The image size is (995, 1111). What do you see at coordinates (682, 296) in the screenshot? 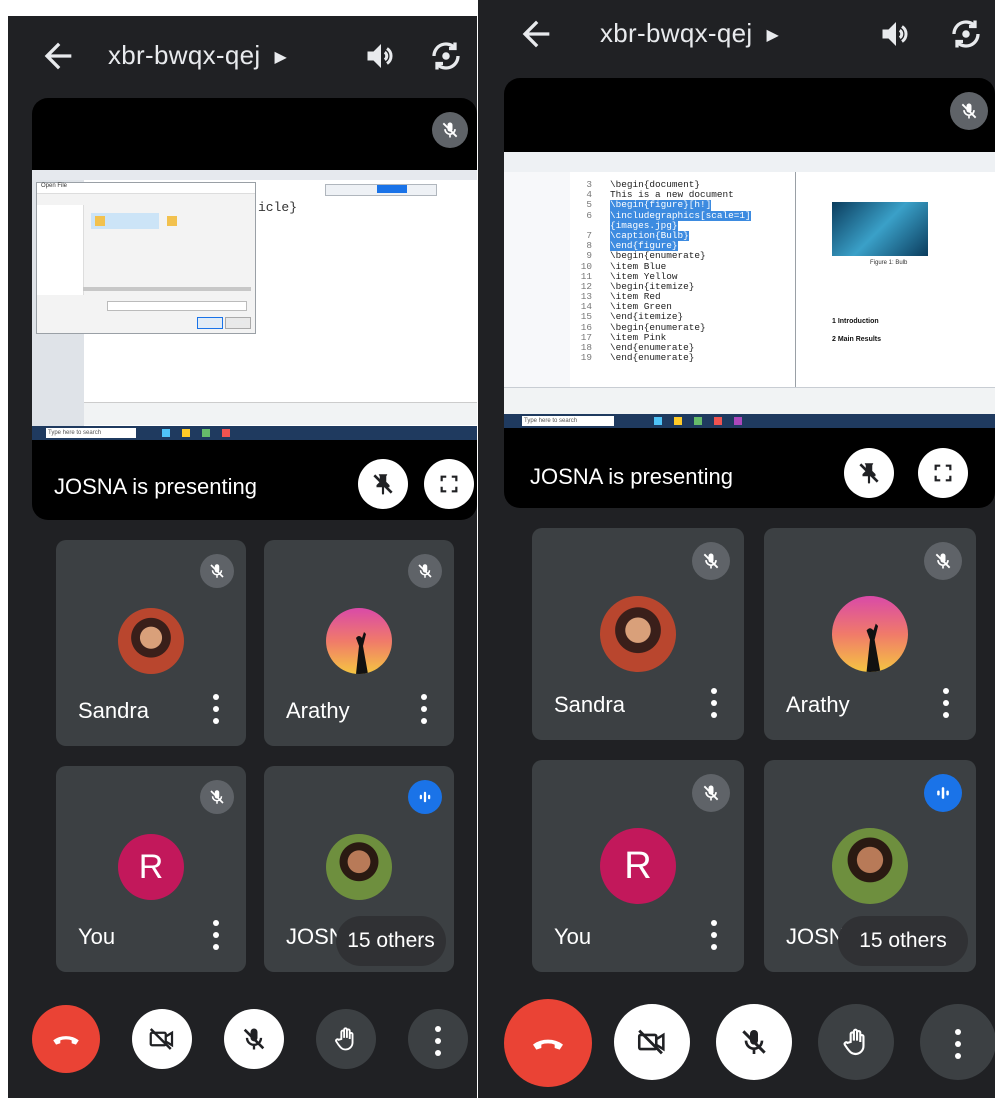
I see `code-line: 13 \item Red` at bounding box center [682, 296].